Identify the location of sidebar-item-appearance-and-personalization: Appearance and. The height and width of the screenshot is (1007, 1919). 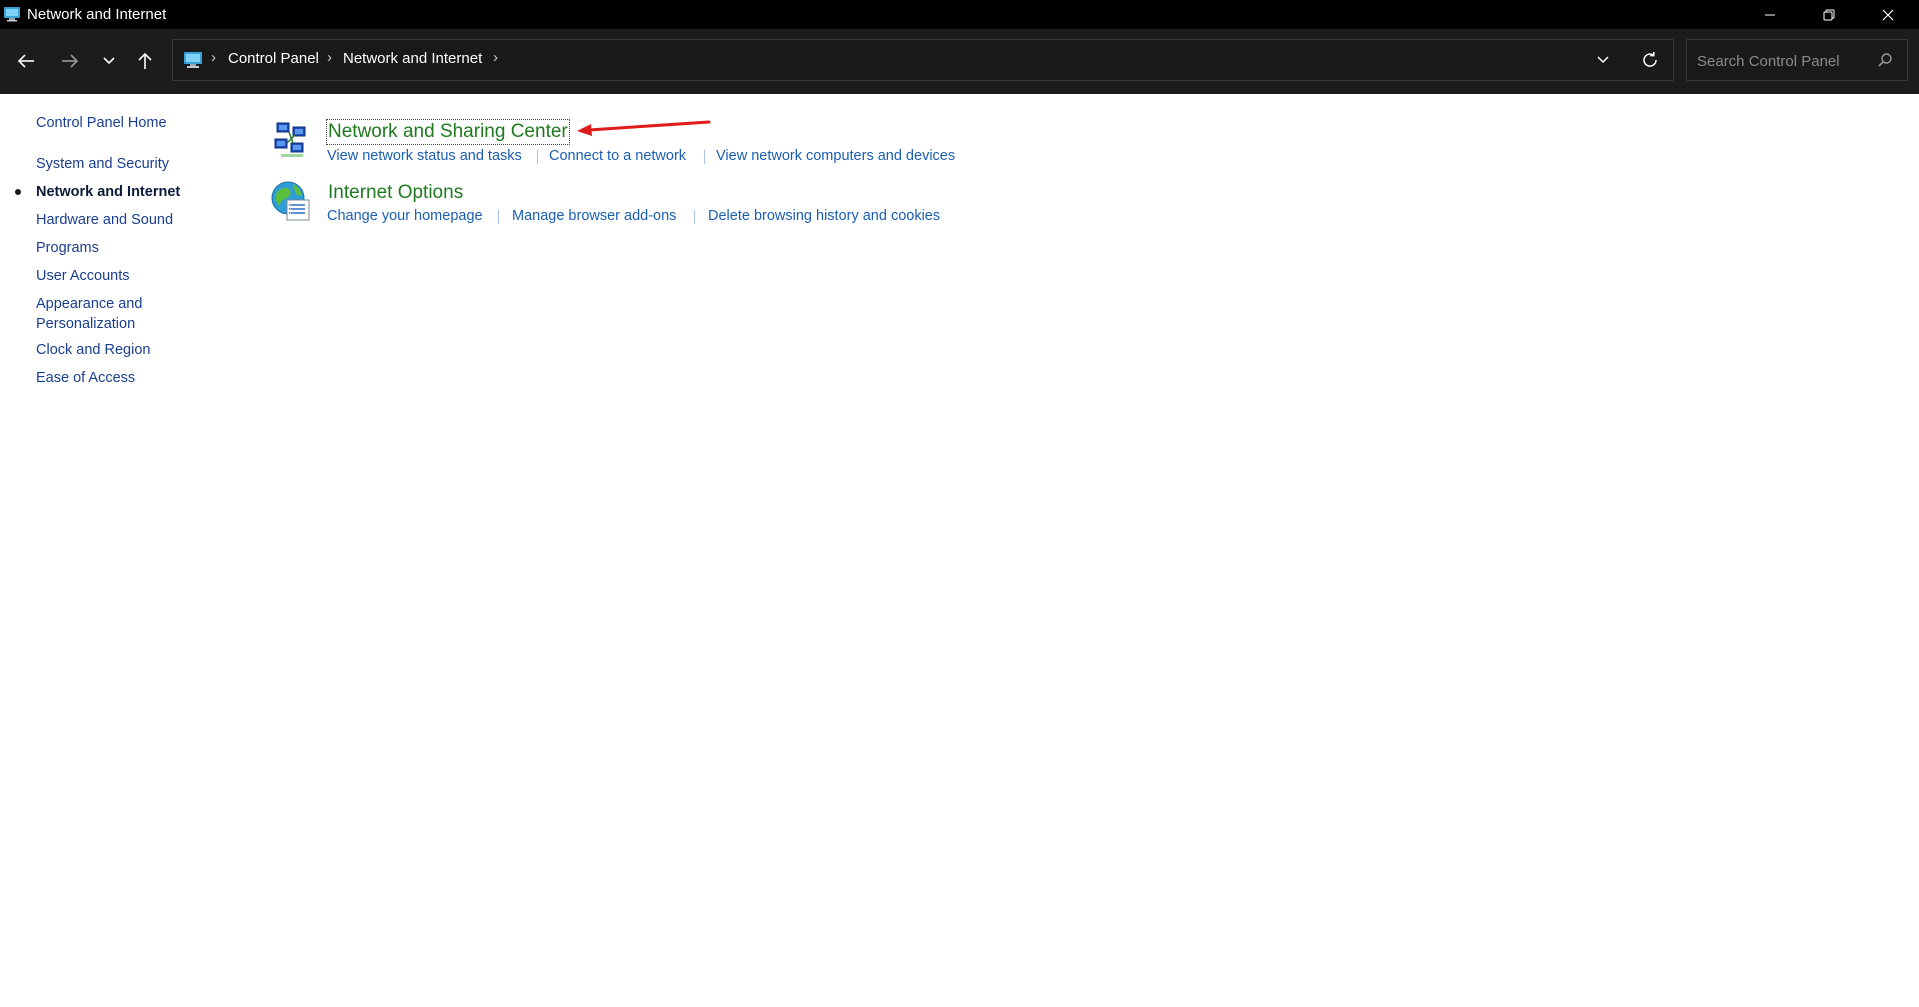
(89, 304).